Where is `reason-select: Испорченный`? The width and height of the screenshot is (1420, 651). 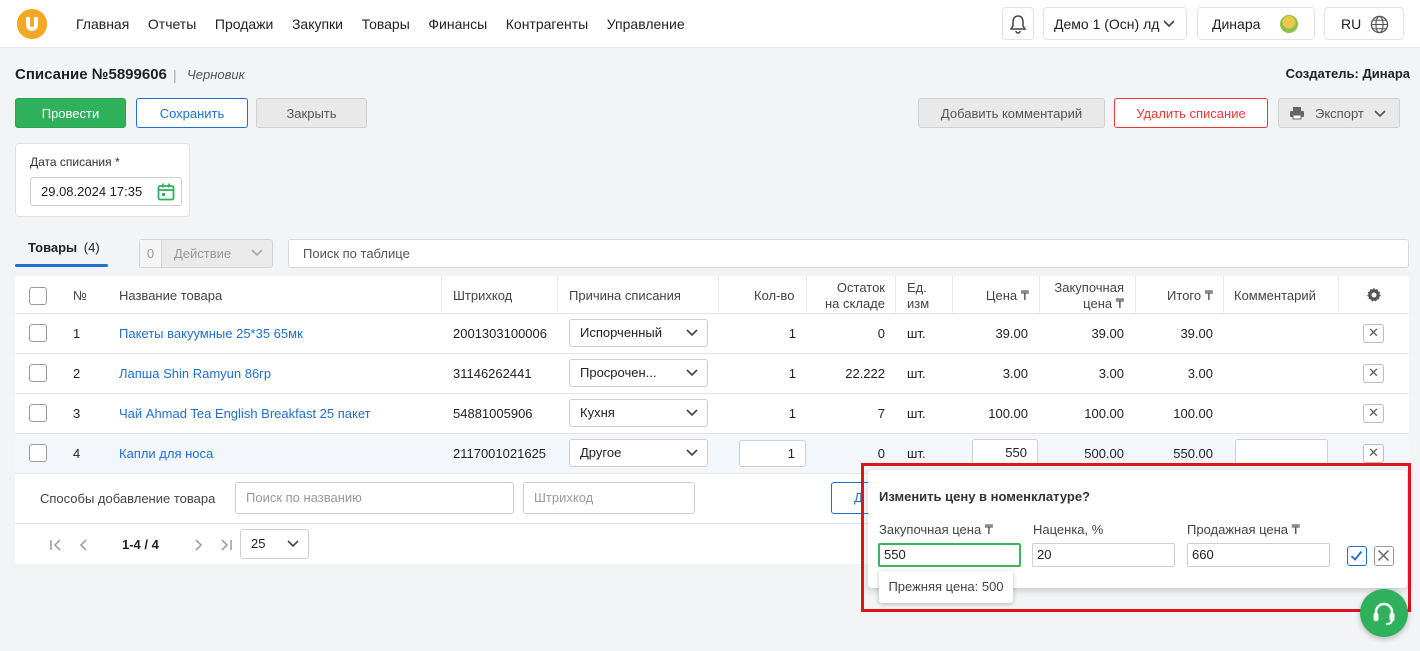 reason-select: Испорченный is located at coordinates (638, 333).